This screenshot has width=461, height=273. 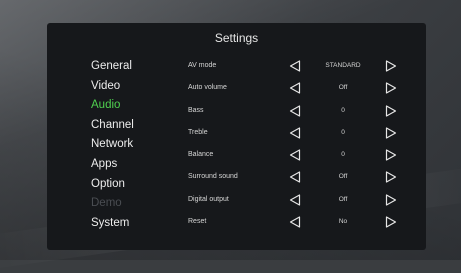 I want to click on setting-row-balance: Balance 0, so click(x=298, y=155).